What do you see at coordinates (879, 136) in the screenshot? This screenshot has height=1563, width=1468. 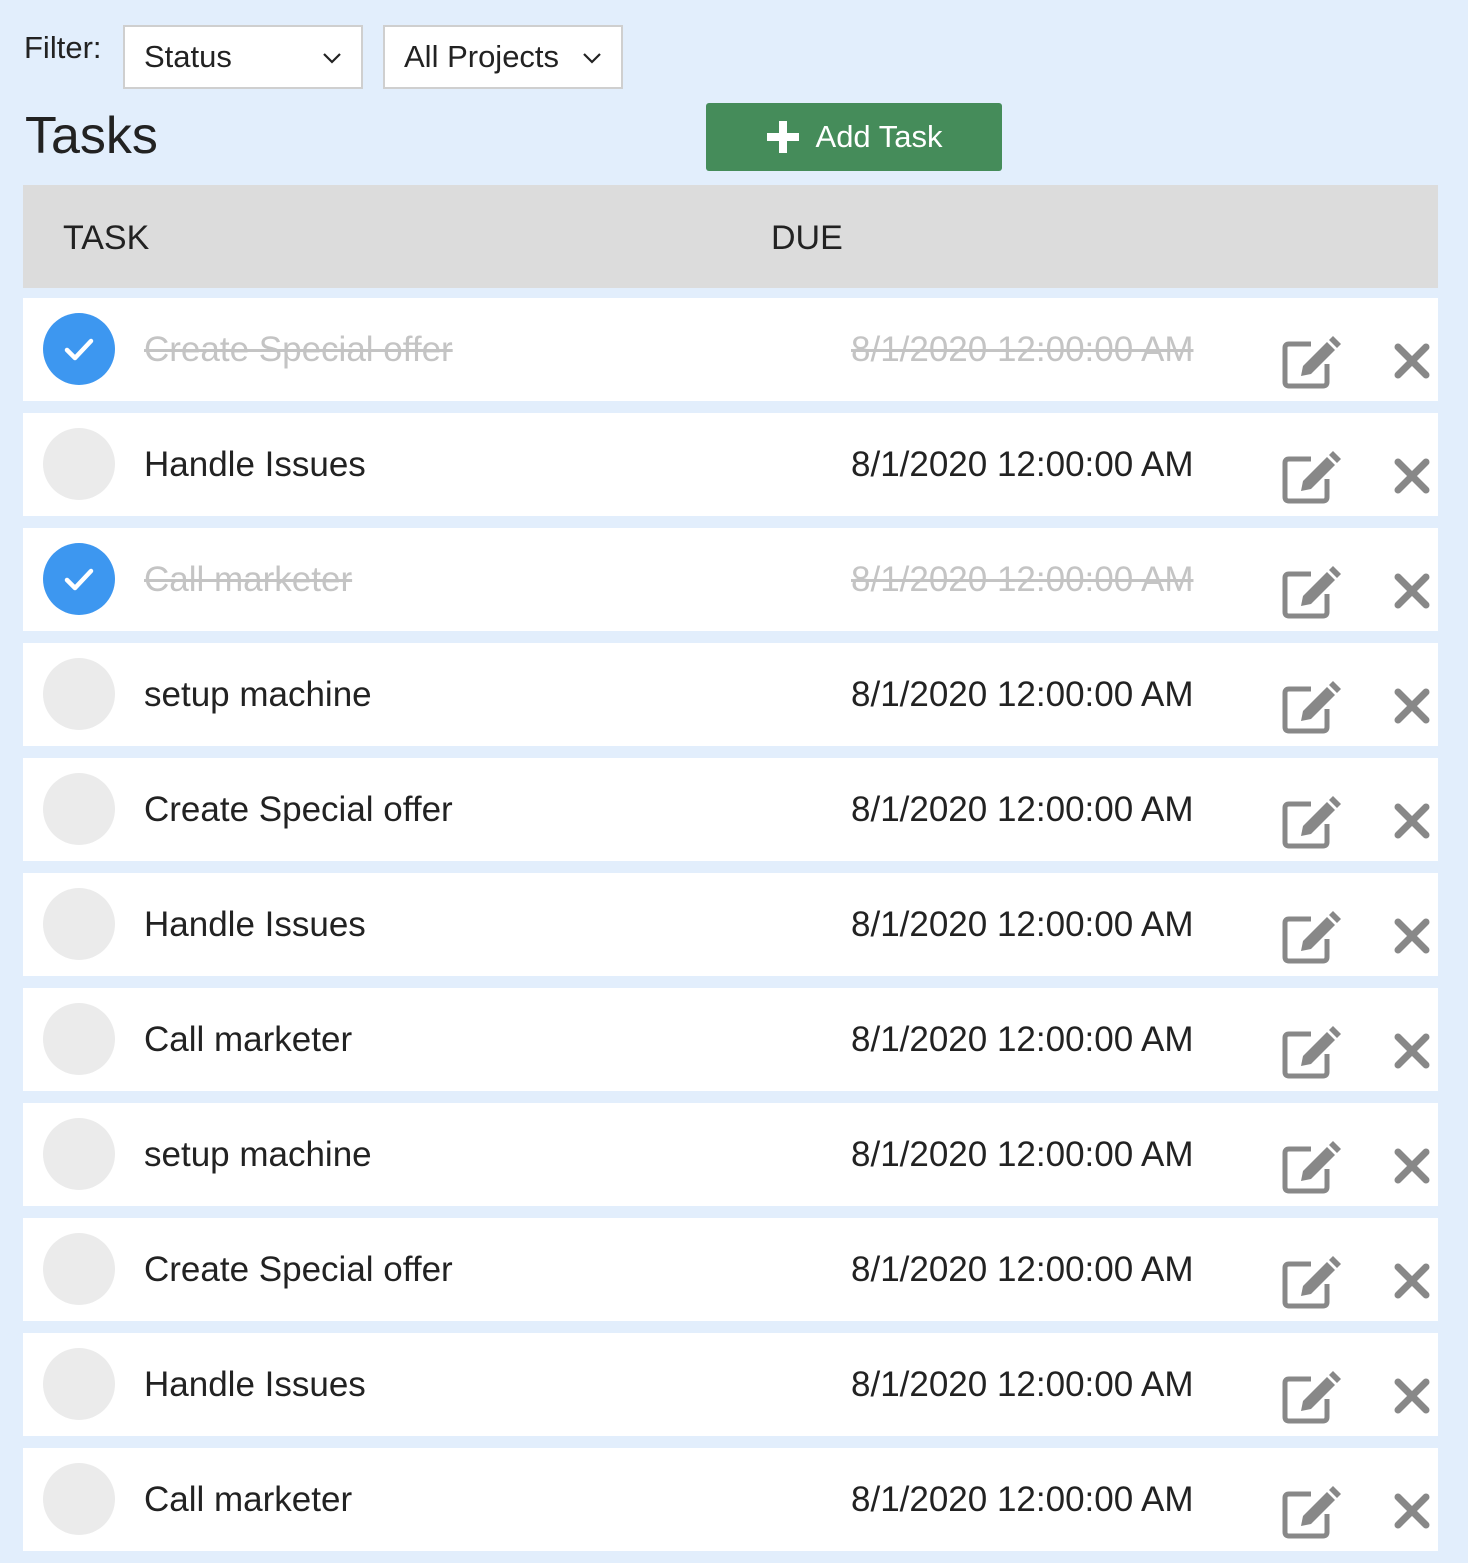 I see `add-task-label: Add Task` at bounding box center [879, 136].